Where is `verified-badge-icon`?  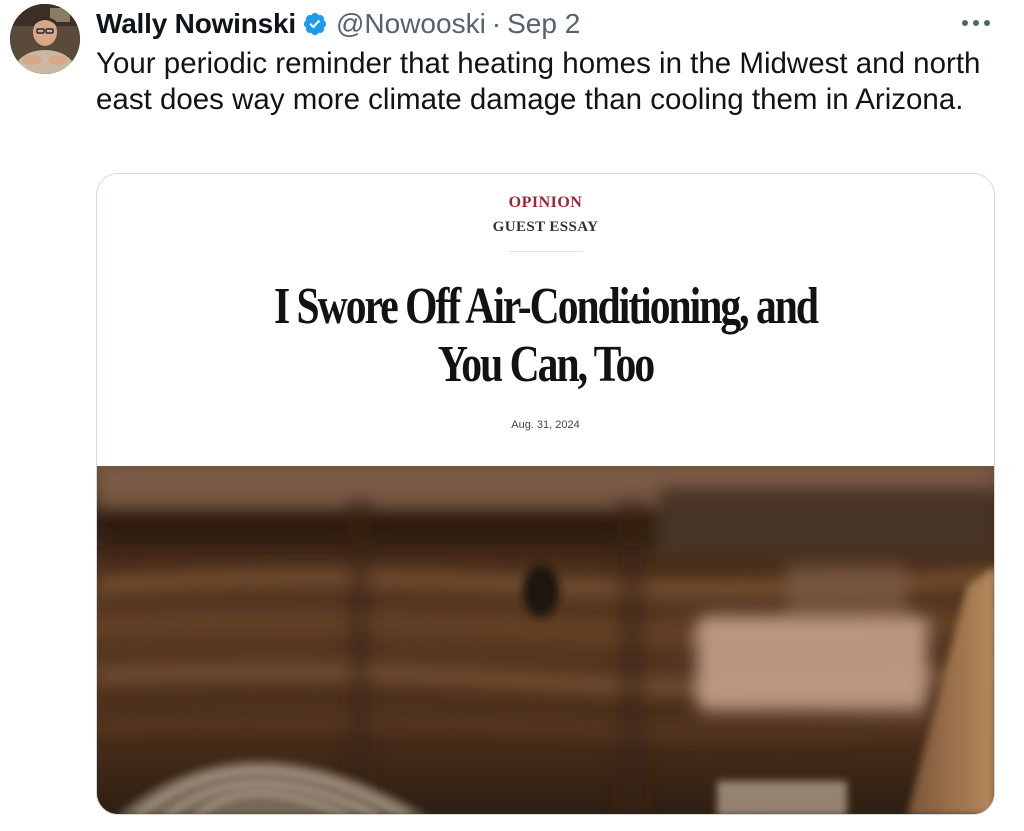
verified-badge-icon is located at coordinates (315, 24).